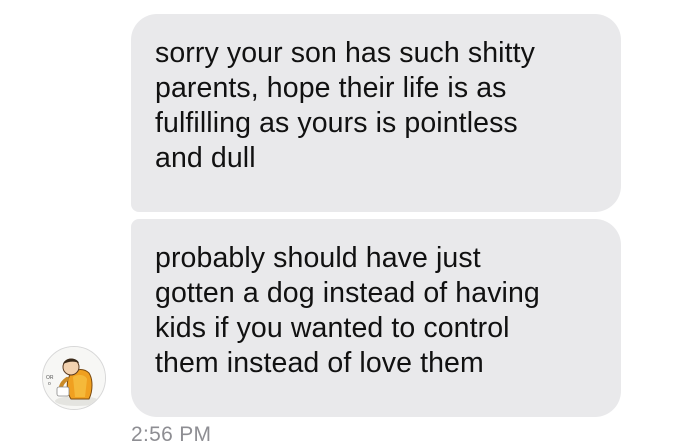 This screenshot has height=447, width=693. I want to click on avatar: OR o, so click(74, 378).